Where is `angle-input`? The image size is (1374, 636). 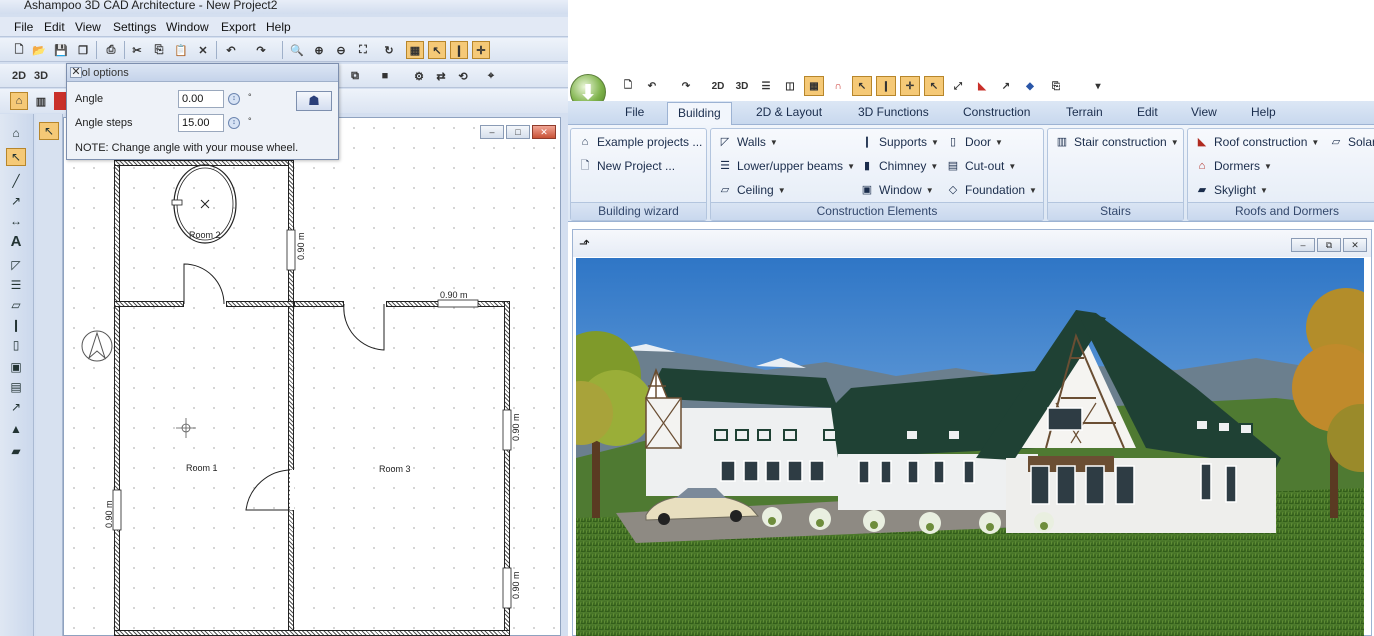 angle-input is located at coordinates (201, 99).